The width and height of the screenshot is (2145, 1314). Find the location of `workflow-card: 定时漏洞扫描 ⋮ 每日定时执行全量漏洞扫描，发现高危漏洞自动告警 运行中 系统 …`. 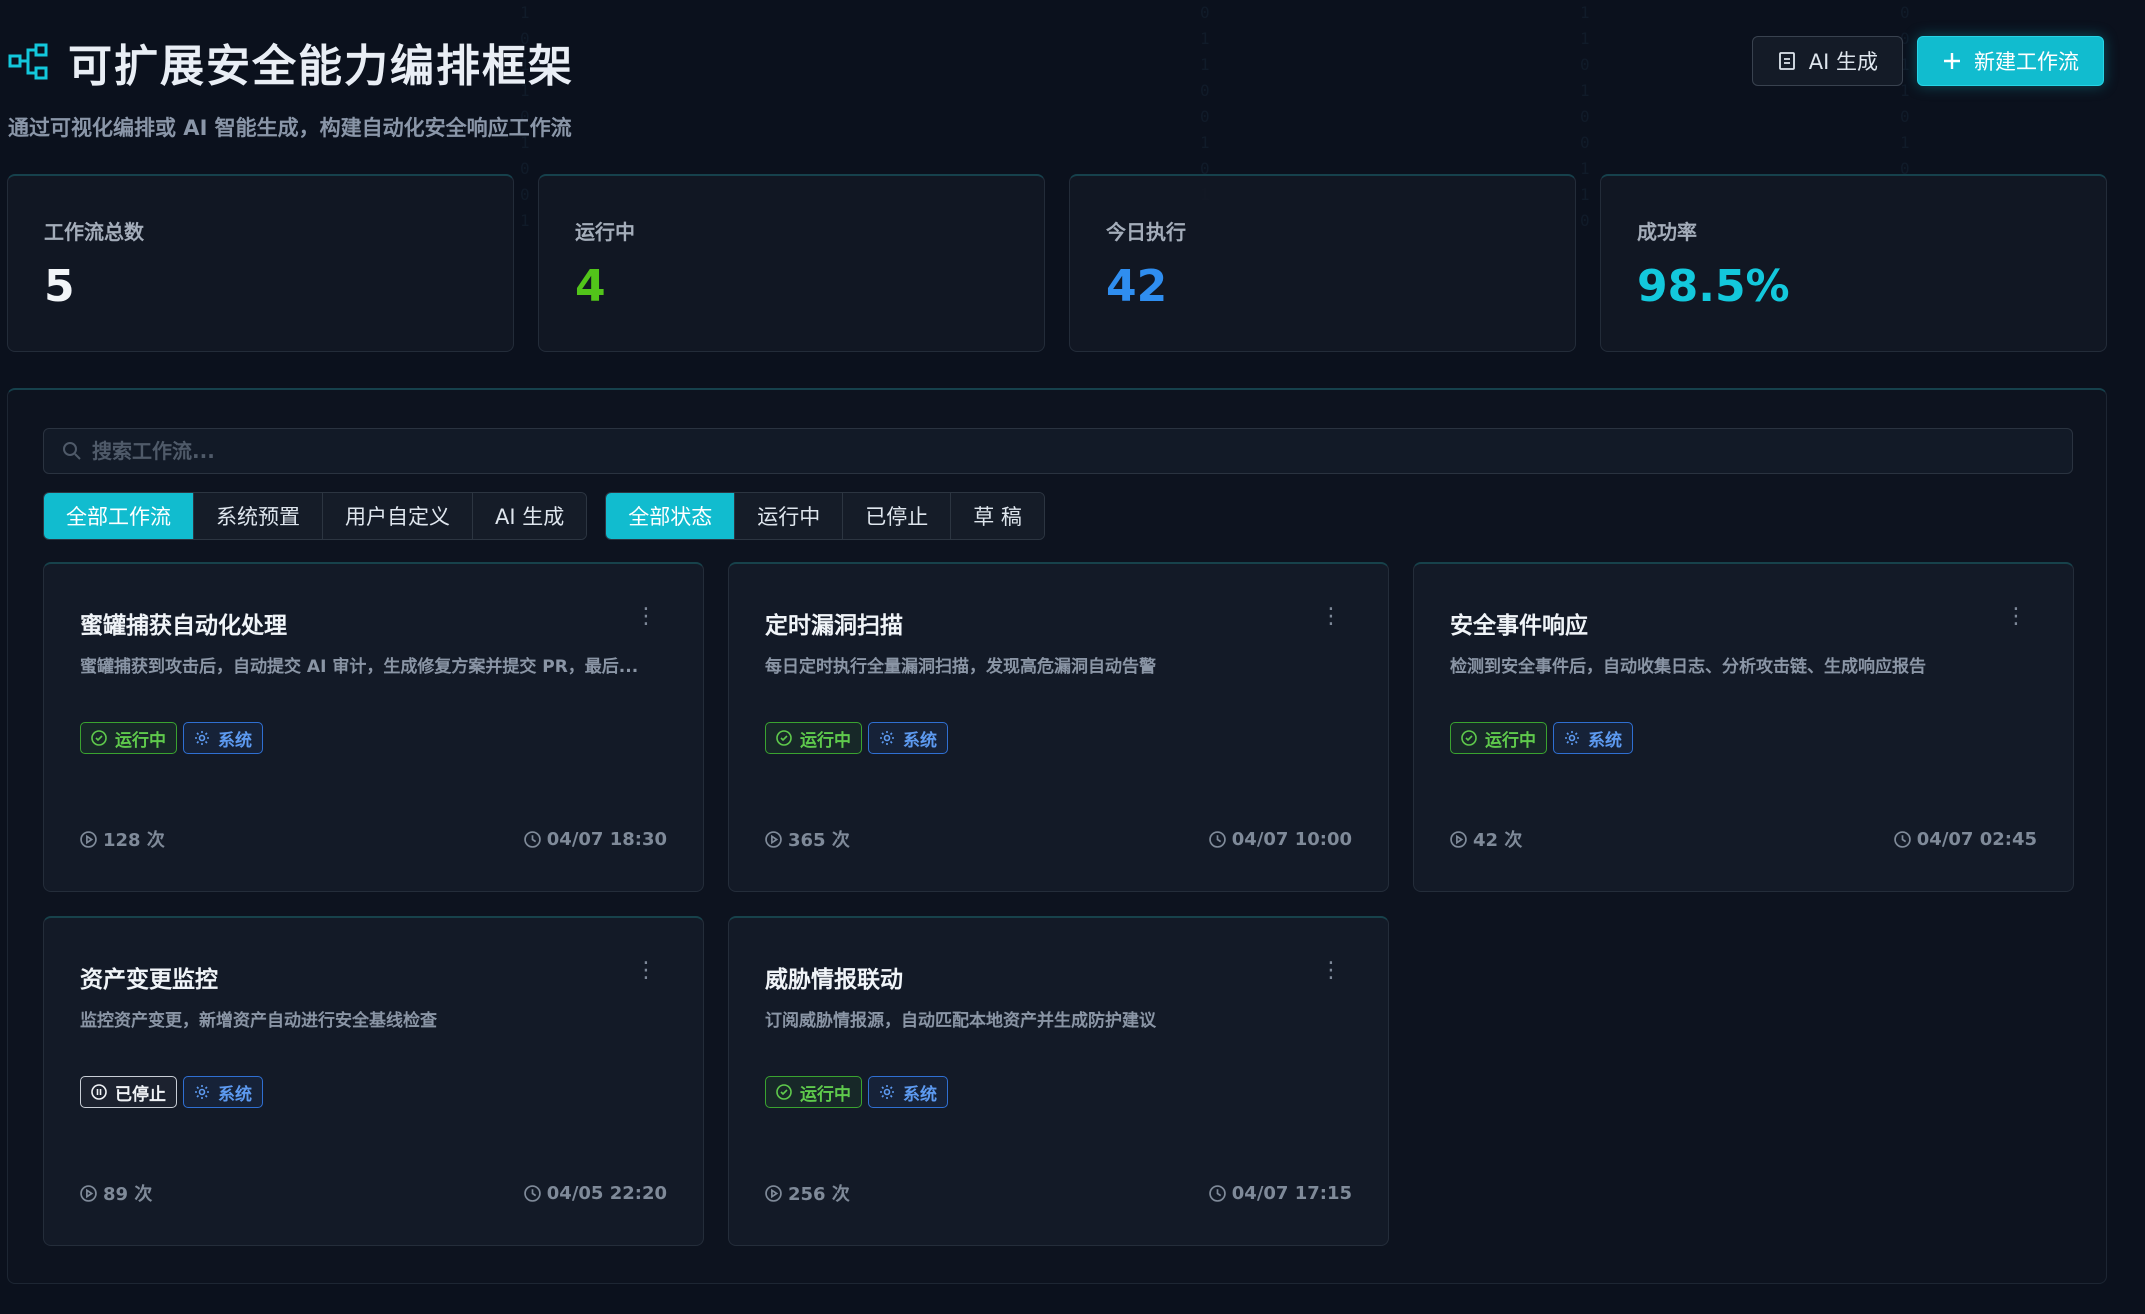

workflow-card: 定时漏洞扫描 ⋮ 每日定时执行全量漏洞扫描，发现高危漏洞自动告警 运行中 系统 … is located at coordinates (1058, 727).